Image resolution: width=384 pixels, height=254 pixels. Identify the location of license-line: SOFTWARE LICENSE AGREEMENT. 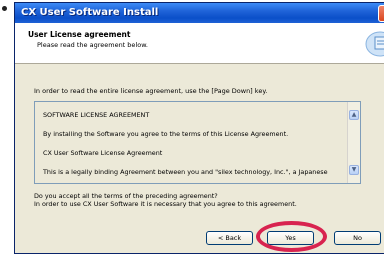
(96, 115).